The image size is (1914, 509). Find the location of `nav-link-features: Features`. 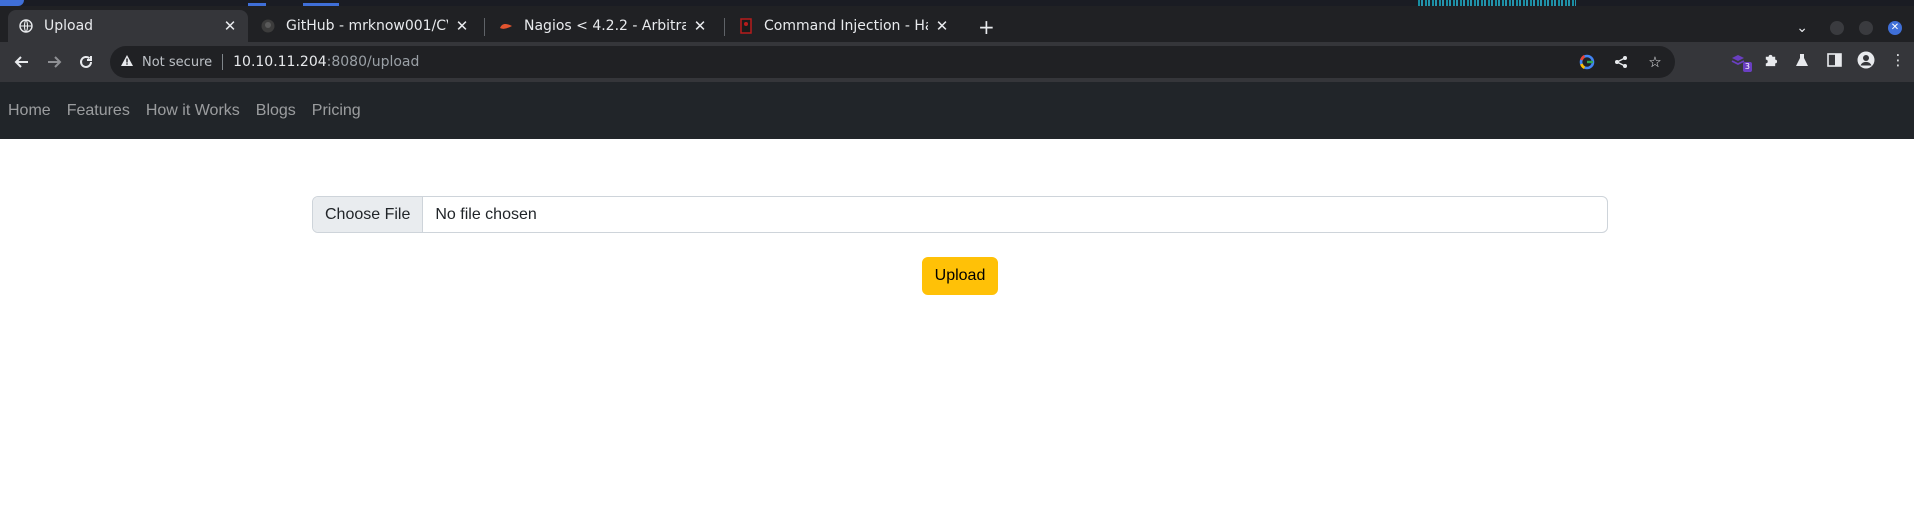

nav-link-features: Features is located at coordinates (98, 111).